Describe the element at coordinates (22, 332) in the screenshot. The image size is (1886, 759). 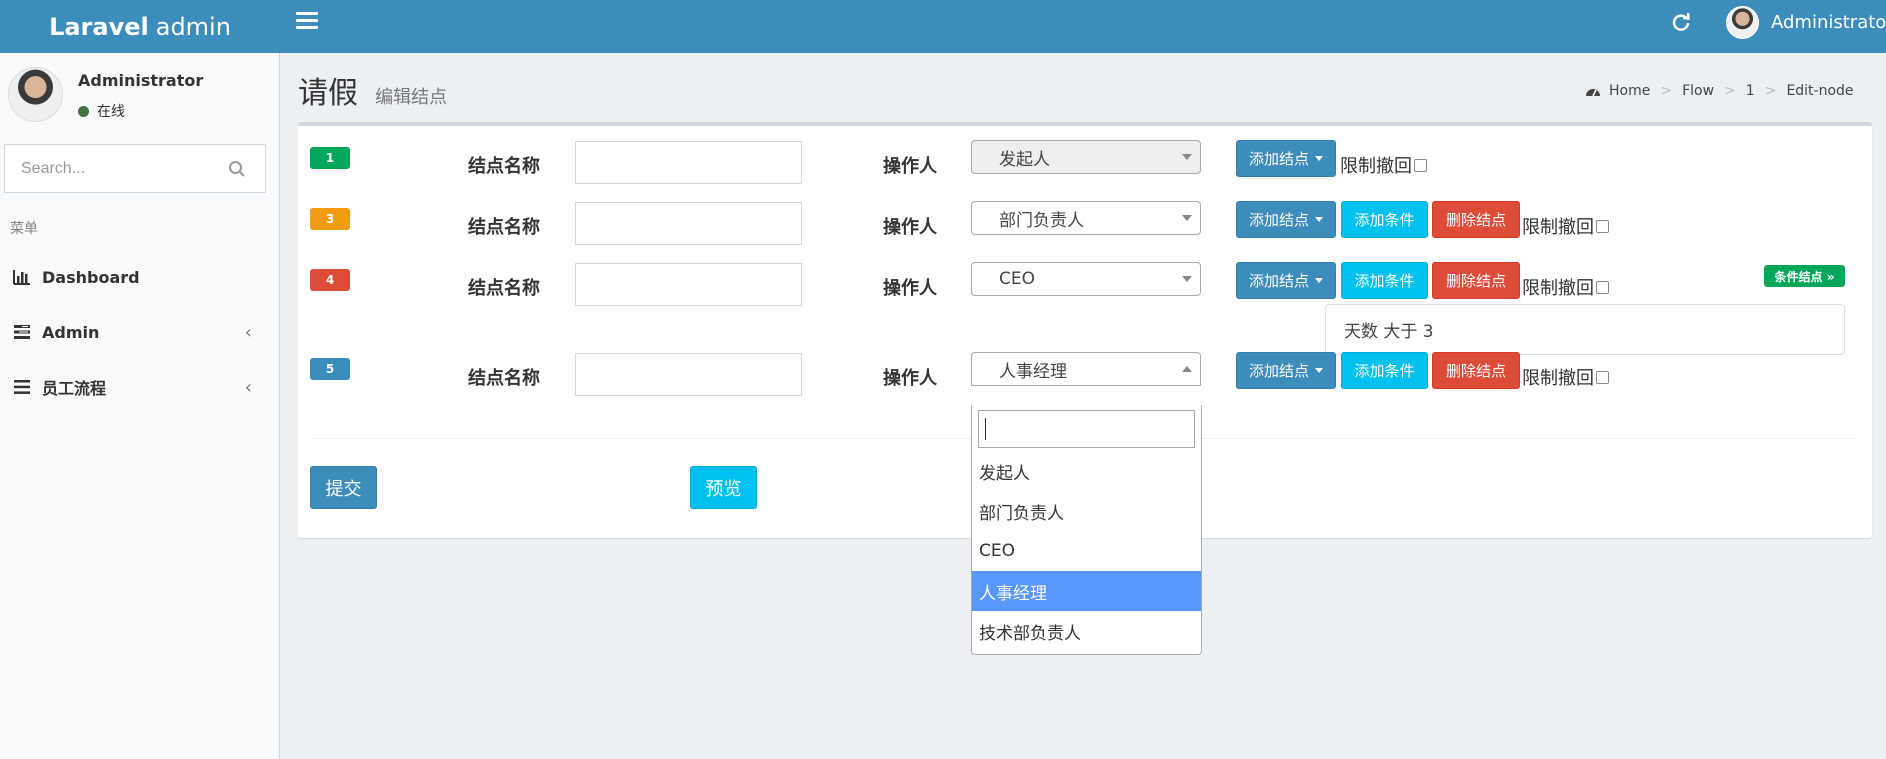
I see `tasks-icon` at that location.